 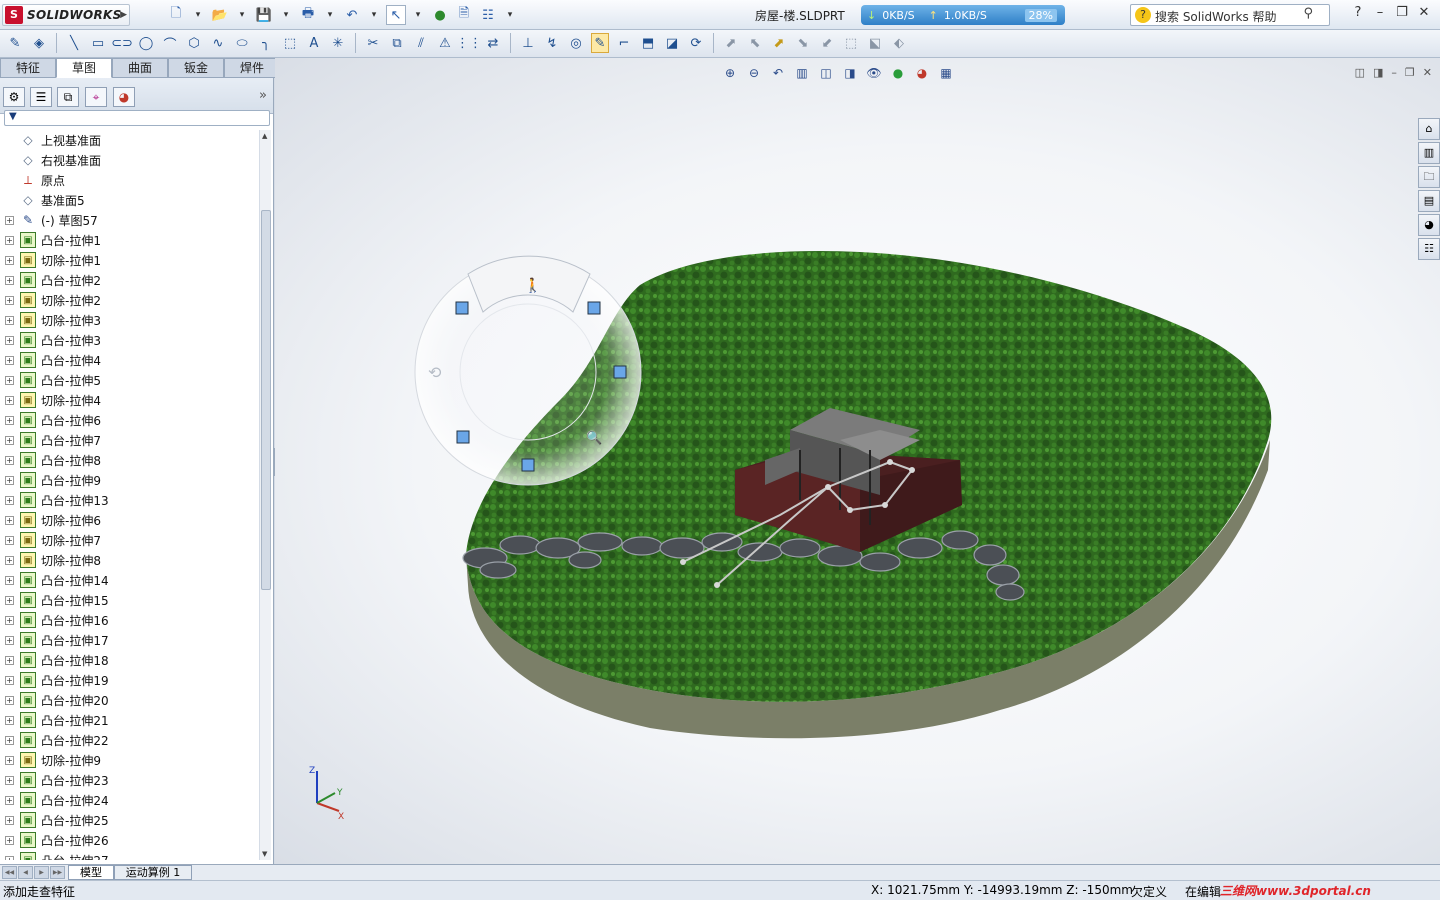 I want to click on mirror-icon: ⚠, so click(x=445, y=43).